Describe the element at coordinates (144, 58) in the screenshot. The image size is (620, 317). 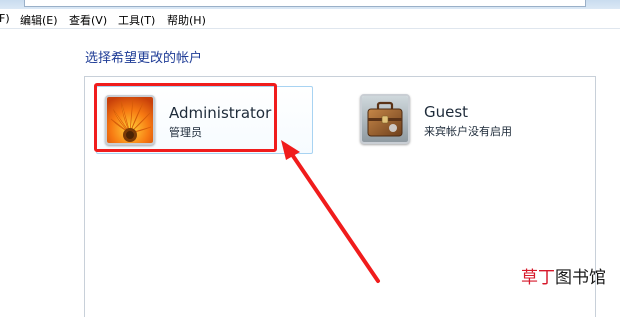
I see `page-title: 选择希望更改的帐户` at that location.